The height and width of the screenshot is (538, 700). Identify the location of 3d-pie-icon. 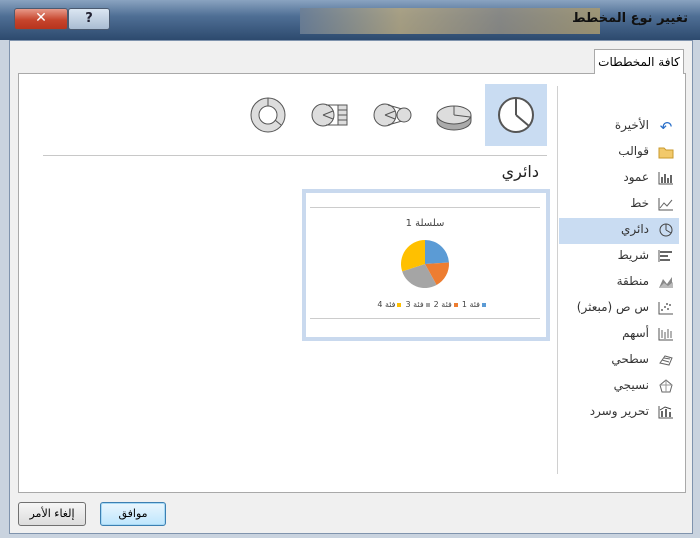
(454, 118).